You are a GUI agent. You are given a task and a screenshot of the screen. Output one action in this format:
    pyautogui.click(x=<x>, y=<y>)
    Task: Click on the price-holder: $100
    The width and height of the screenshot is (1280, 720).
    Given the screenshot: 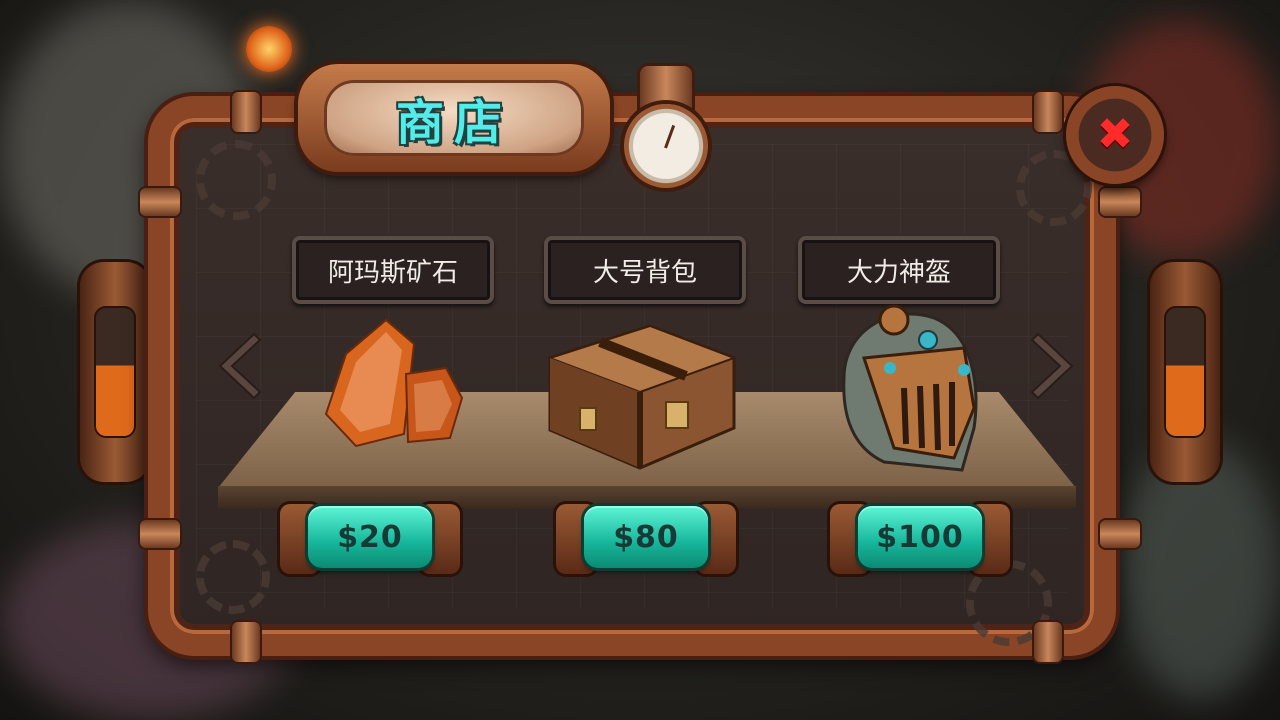 What is the action you would take?
    pyautogui.click(x=920, y=539)
    